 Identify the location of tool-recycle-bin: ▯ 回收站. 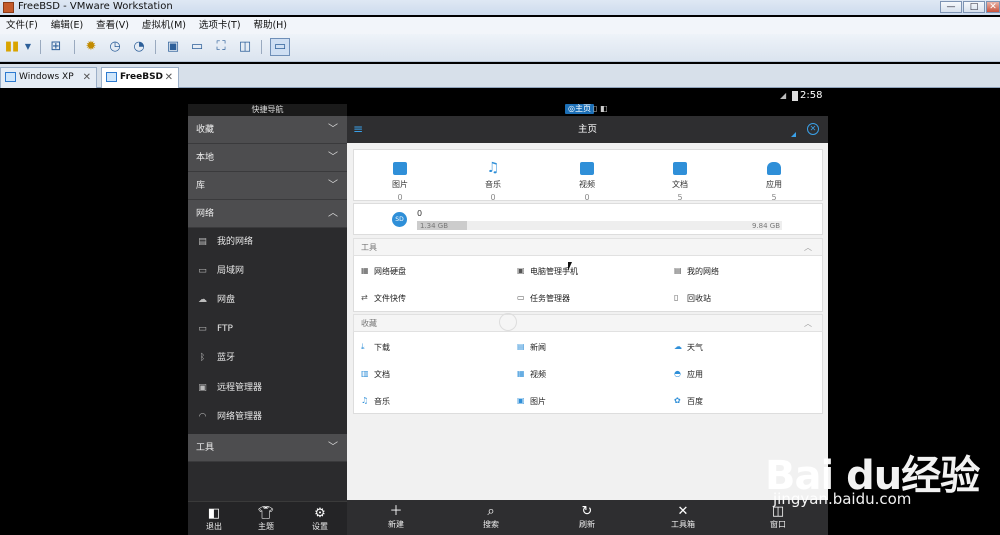
(692, 298).